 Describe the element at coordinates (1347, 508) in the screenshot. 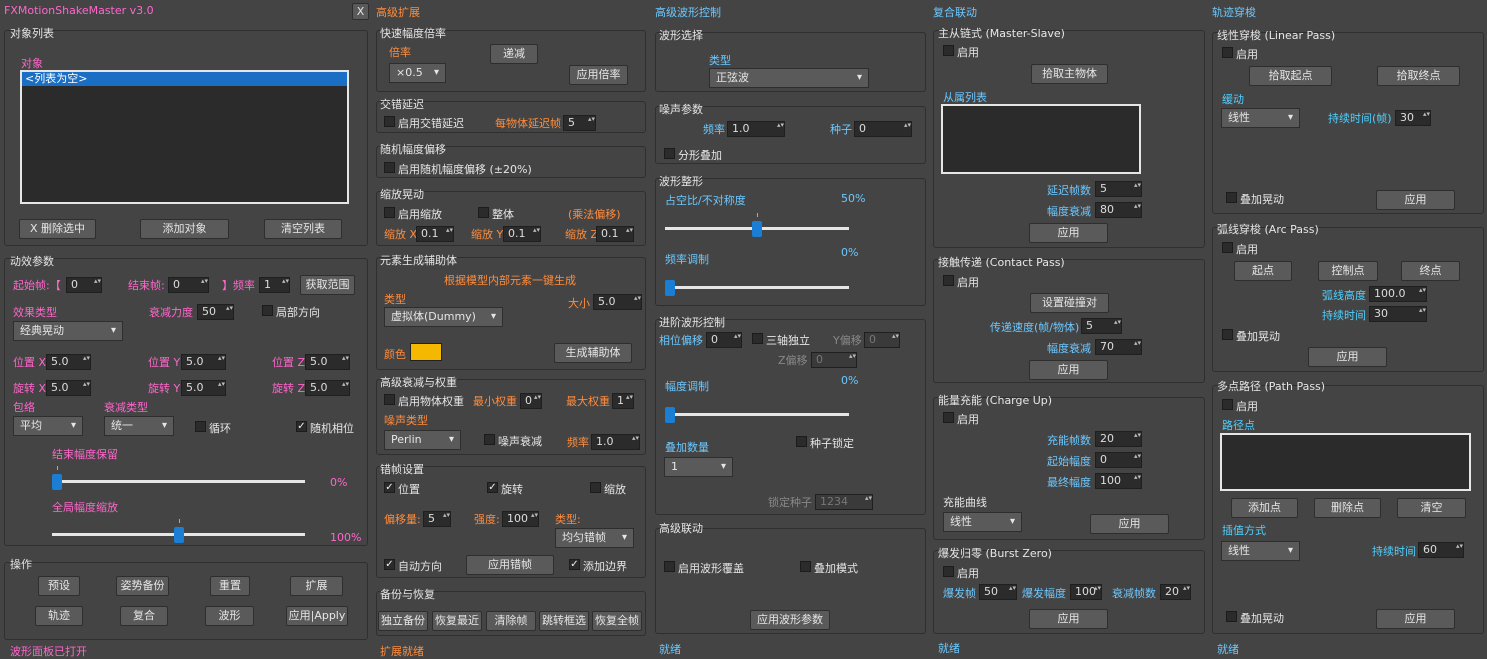

I see `delete-point-button: 删除点` at that location.